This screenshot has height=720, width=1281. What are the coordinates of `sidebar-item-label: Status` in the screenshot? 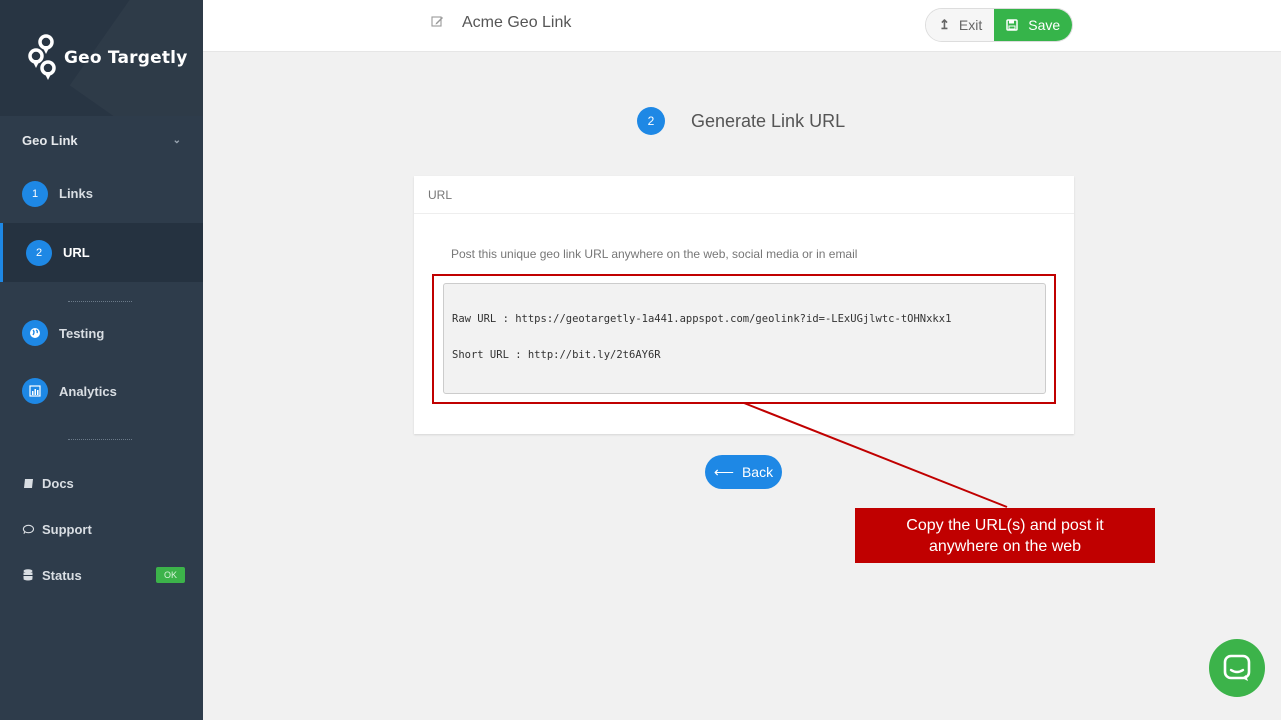 It's located at (62, 575).